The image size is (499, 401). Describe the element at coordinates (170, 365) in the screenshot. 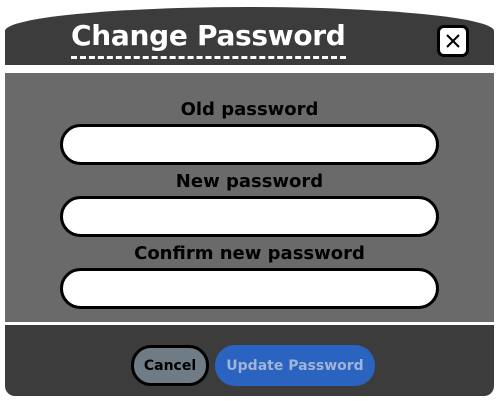

I see `cancel-button: Cancel` at that location.